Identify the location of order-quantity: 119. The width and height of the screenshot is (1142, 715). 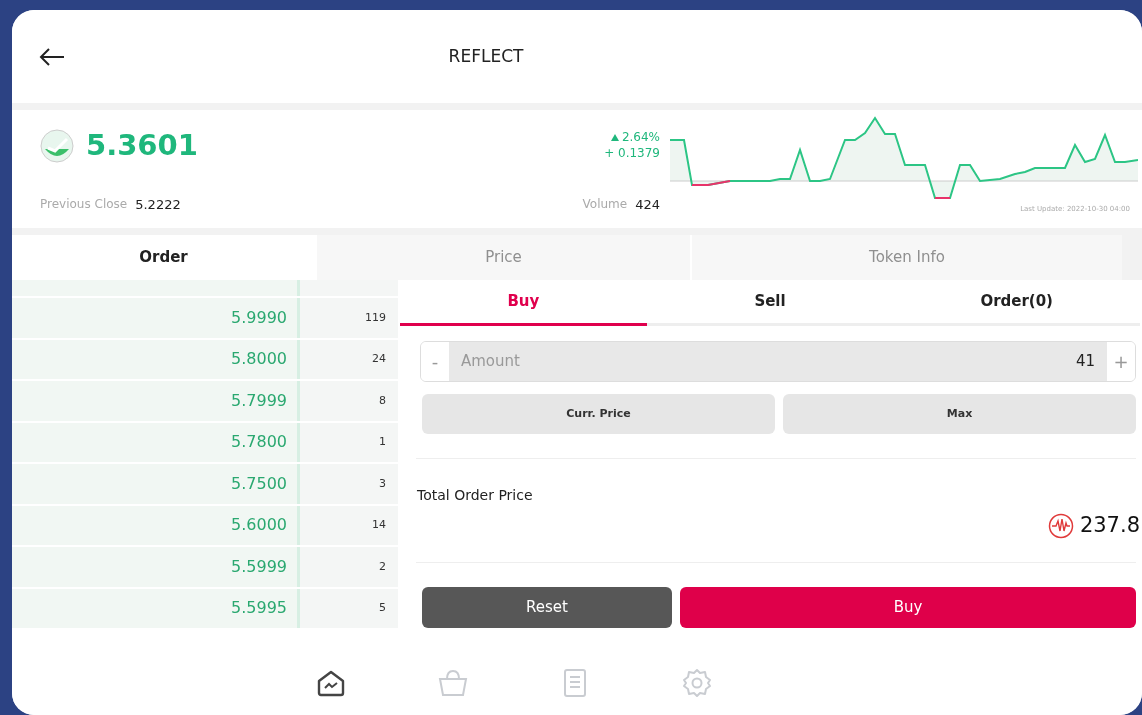
(349, 318).